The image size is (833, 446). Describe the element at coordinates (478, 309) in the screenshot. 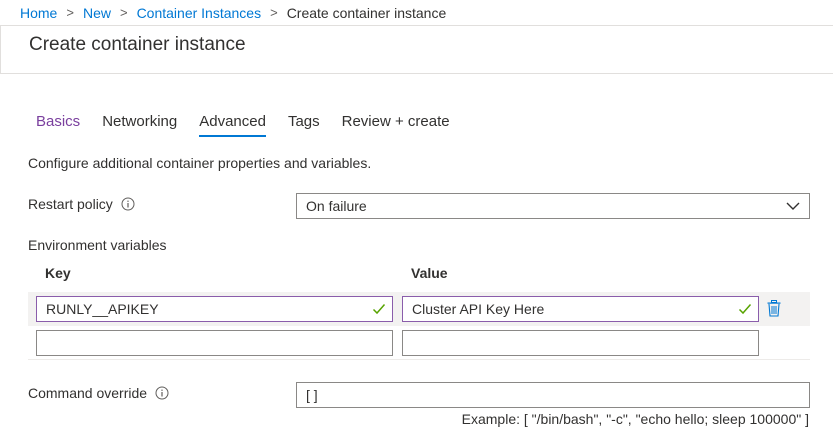

I see `env-value-value: Cluster API Key Here` at that location.